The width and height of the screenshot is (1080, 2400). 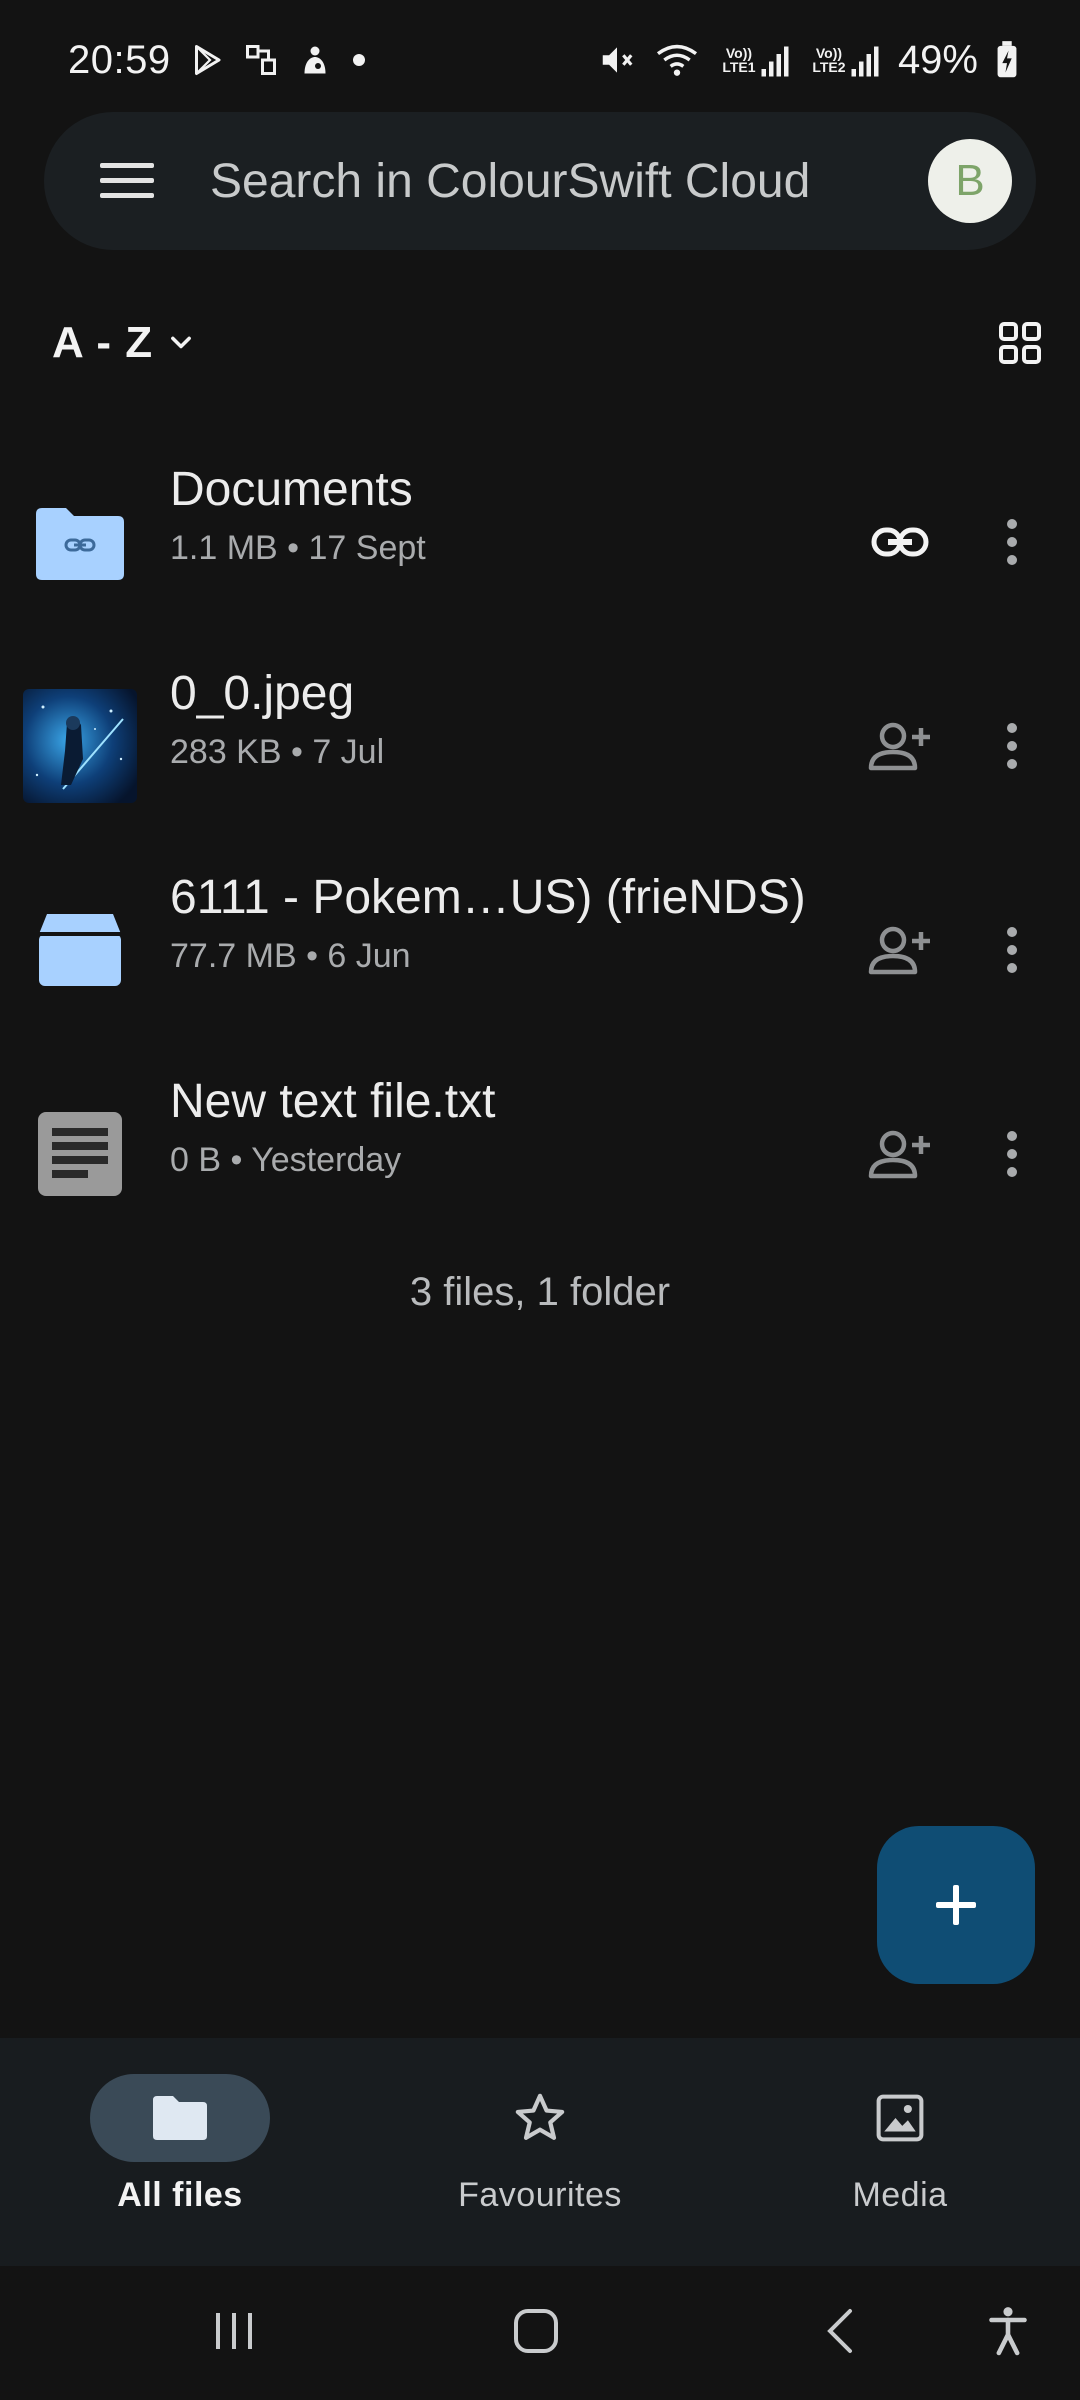 I want to click on menu-icon, so click(x=127, y=181).